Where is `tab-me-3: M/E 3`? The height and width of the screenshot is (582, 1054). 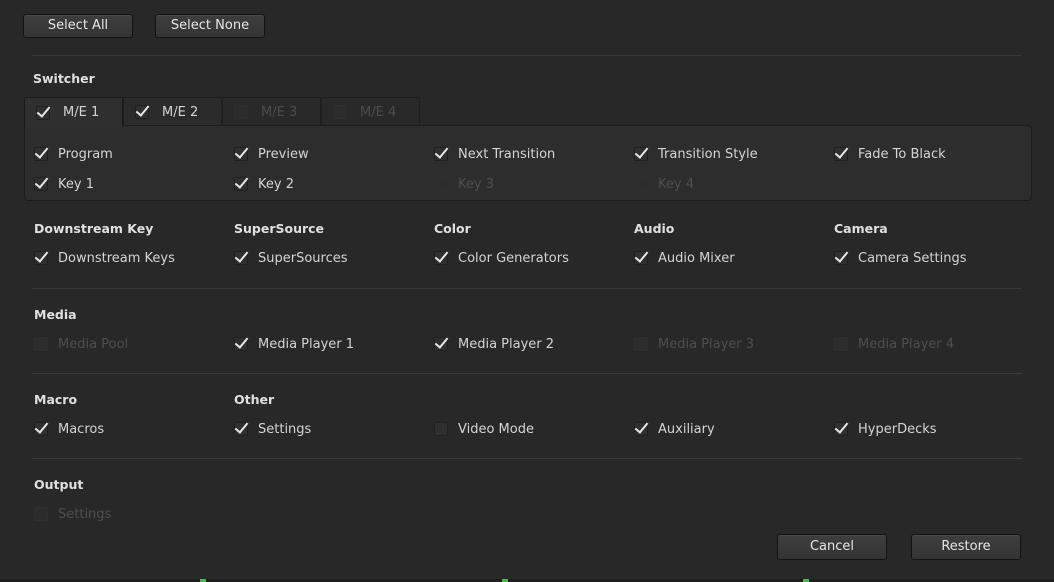
tab-me-3: M/E 3 is located at coordinates (271, 111).